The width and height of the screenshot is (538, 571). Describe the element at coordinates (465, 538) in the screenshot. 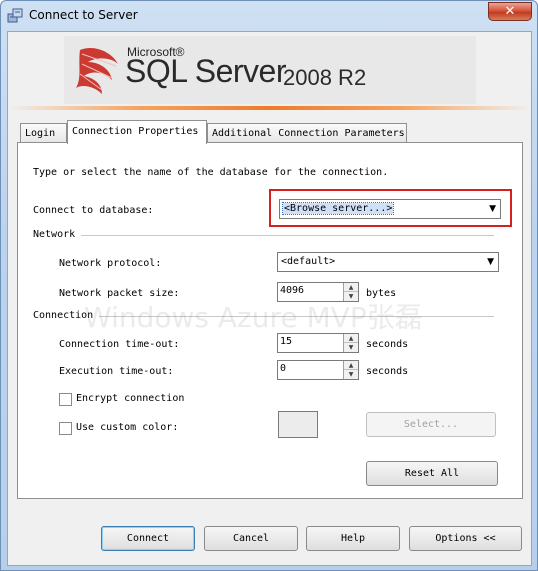

I see `options-button: Options <<` at that location.